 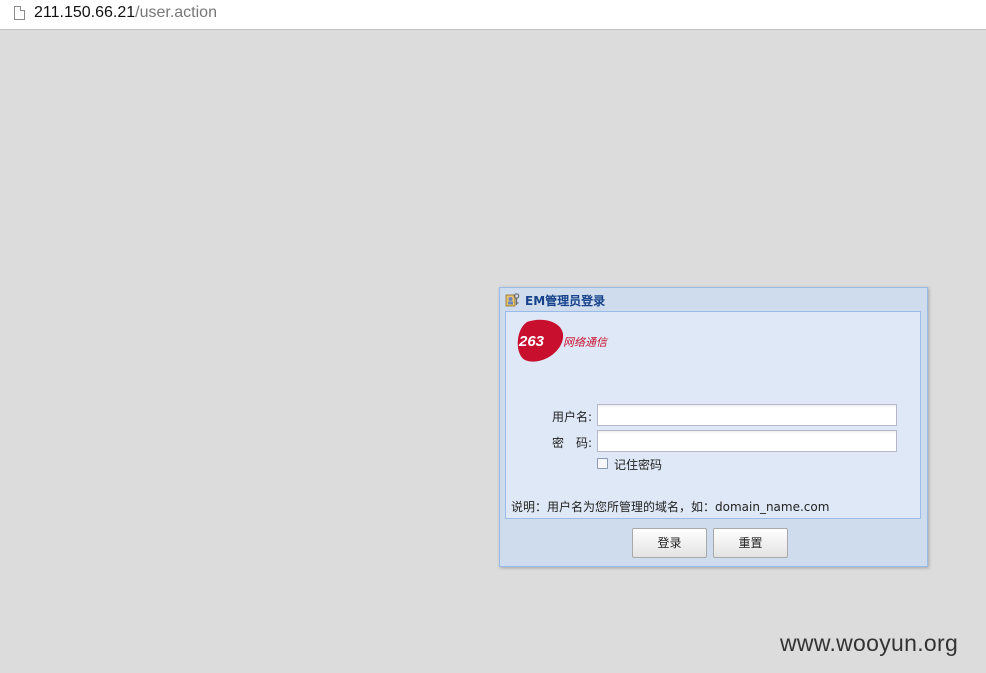 I want to click on dialog-title: EM管理员登录, so click(x=565, y=301).